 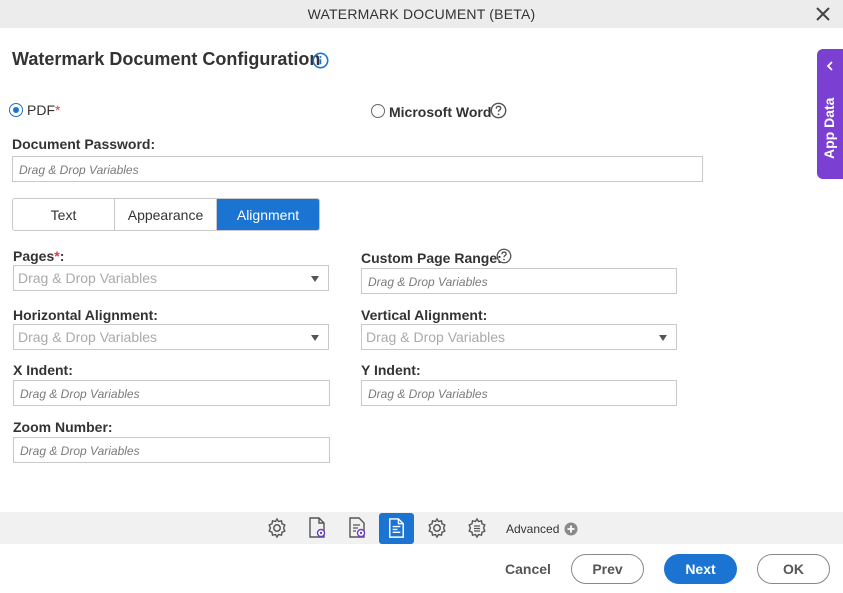 I want to click on document-alignment-step, so click(x=396, y=528).